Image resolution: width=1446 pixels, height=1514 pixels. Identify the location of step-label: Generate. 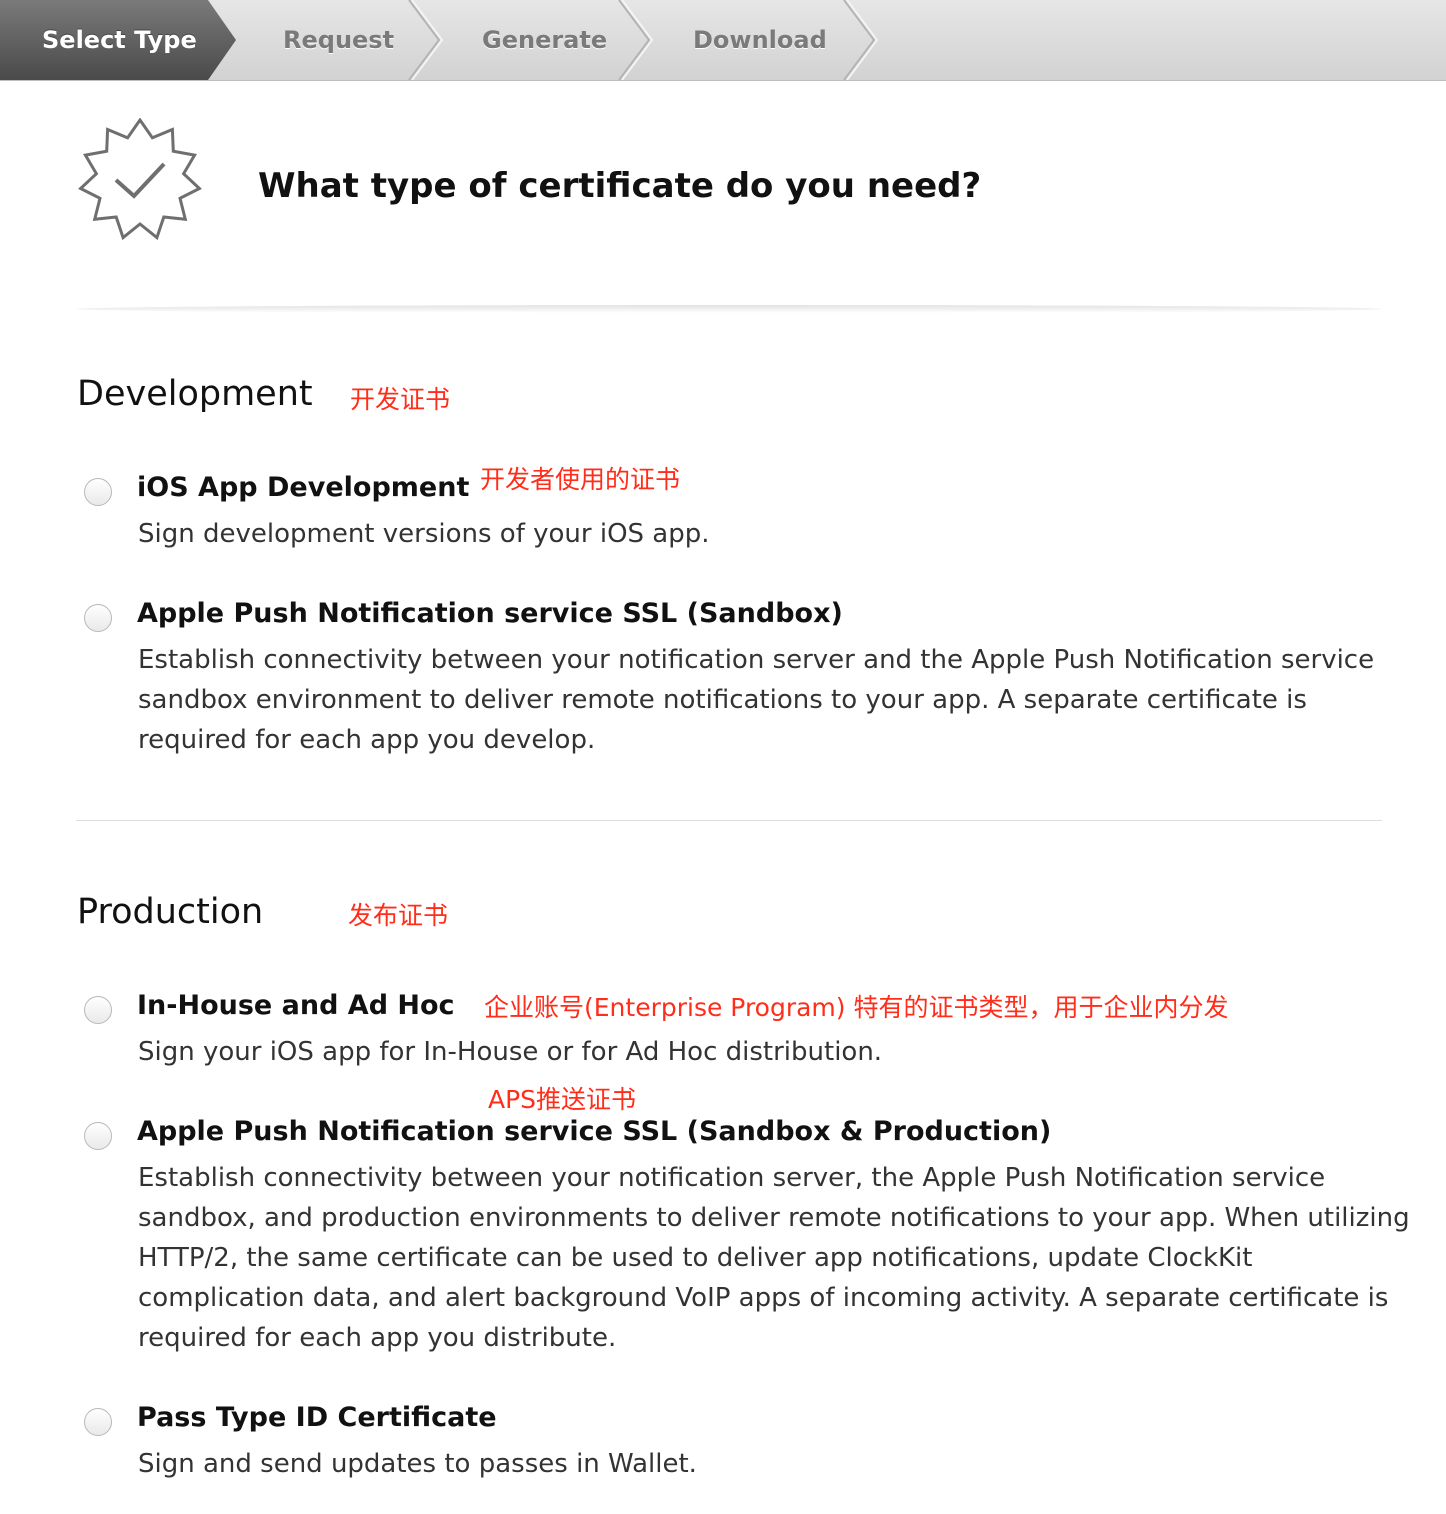
(545, 40).